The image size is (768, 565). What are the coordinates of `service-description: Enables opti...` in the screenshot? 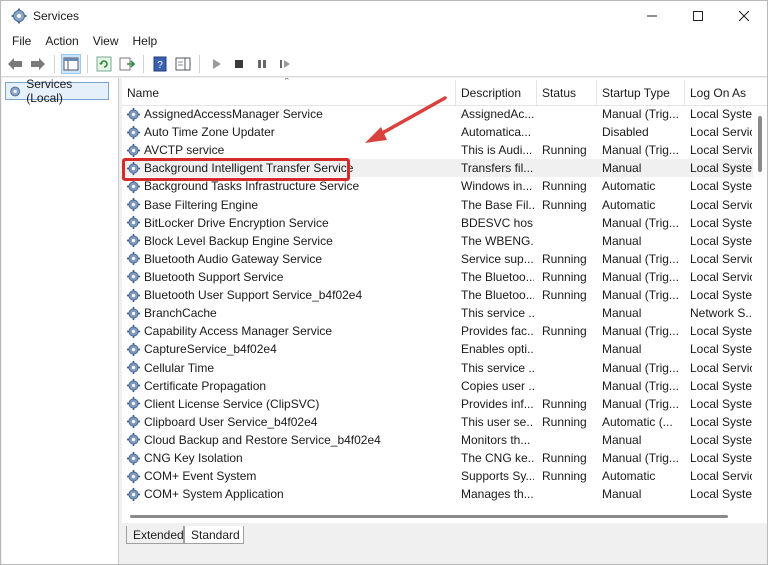 It's located at (497, 349).